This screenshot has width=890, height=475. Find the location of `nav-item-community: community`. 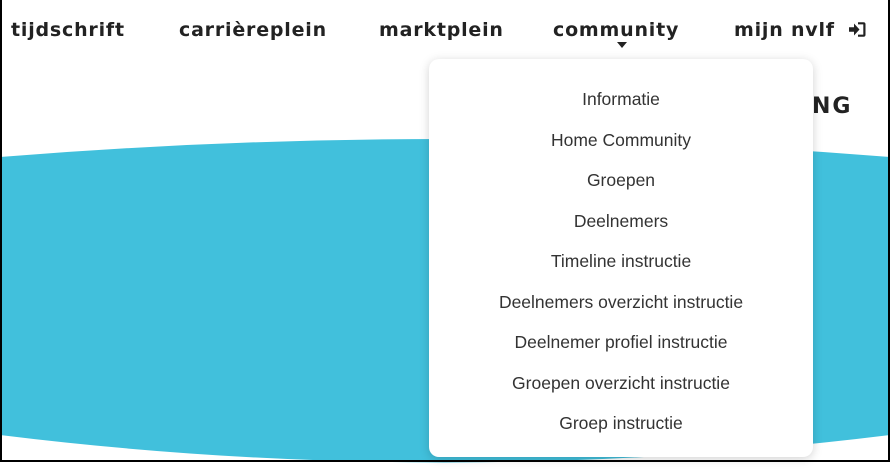

nav-item-community: community is located at coordinates (616, 30).